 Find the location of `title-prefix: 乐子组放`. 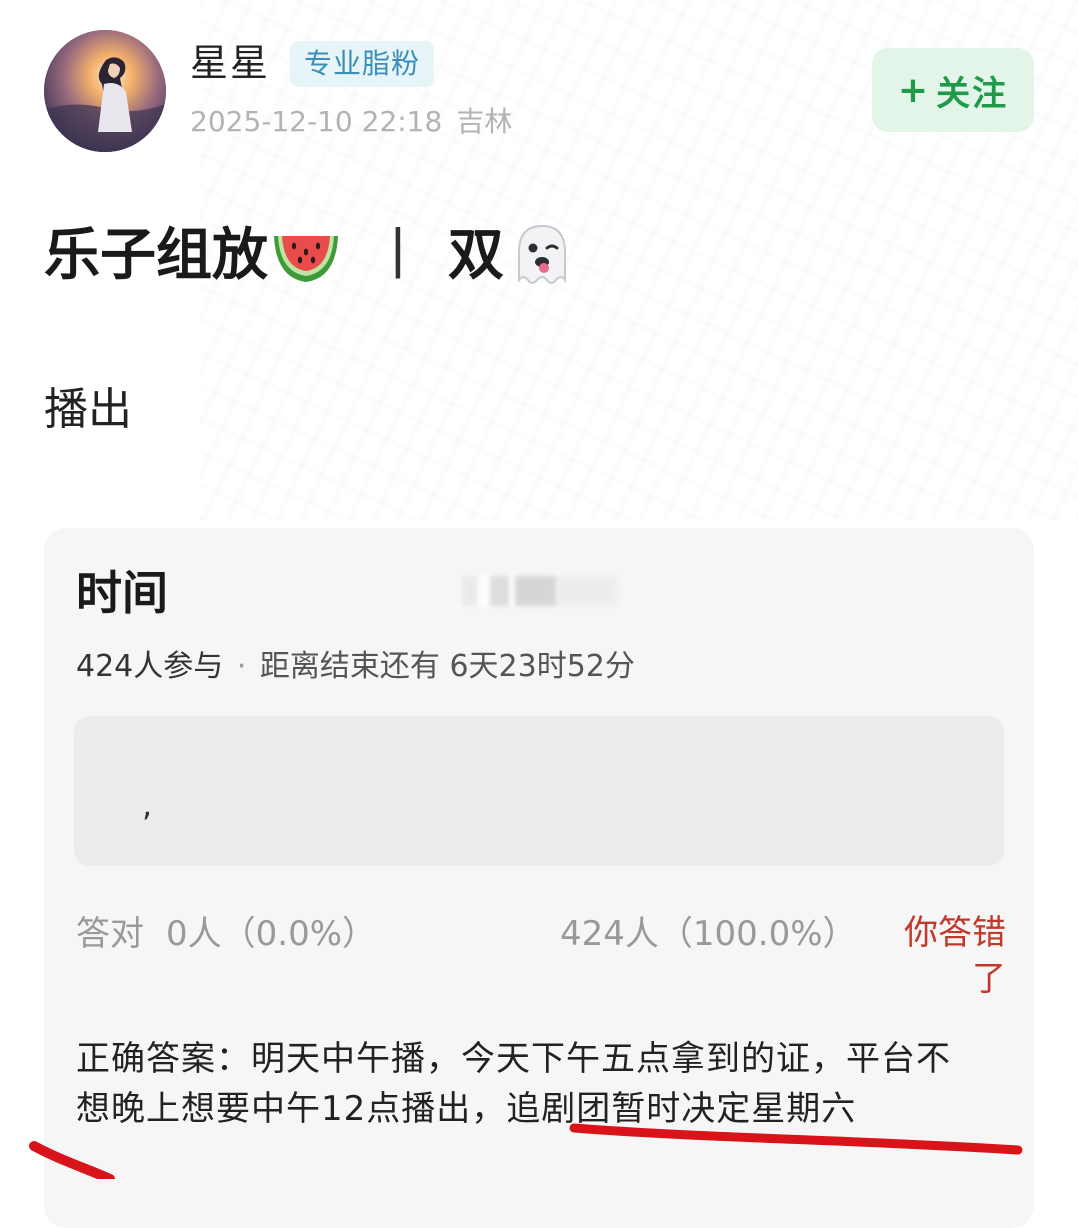

title-prefix: 乐子组放 is located at coordinates (156, 255).